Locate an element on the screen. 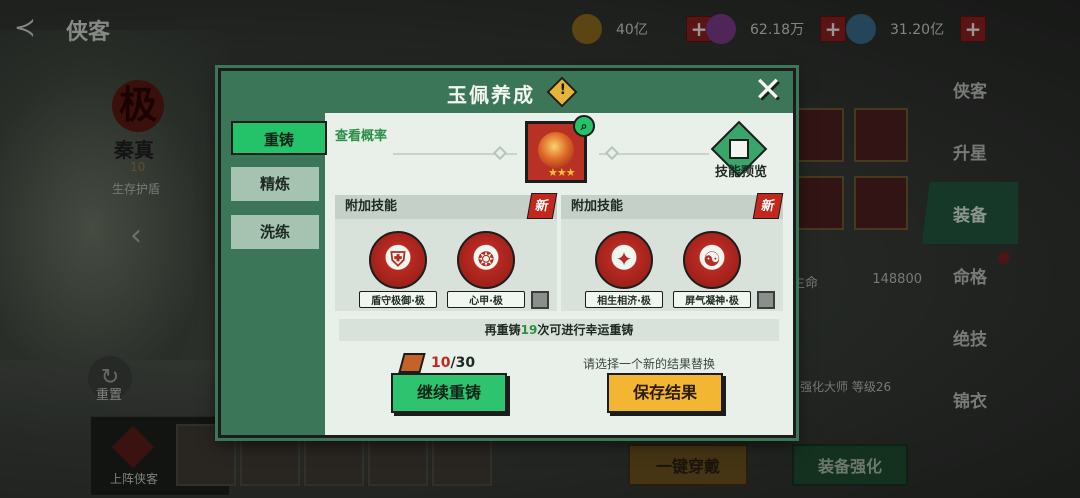  hint-text: 次可进行幸运重铸 is located at coordinates (585, 330).